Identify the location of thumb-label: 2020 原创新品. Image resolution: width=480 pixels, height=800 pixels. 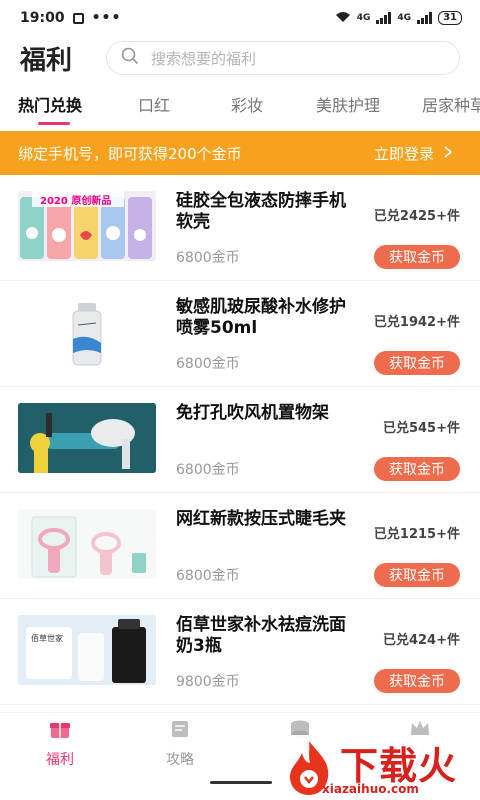
(76, 201).